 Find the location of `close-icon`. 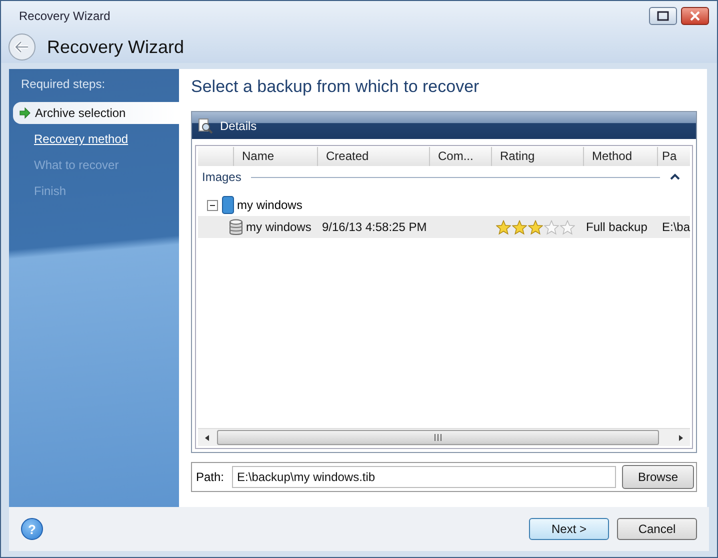

close-icon is located at coordinates (695, 16).